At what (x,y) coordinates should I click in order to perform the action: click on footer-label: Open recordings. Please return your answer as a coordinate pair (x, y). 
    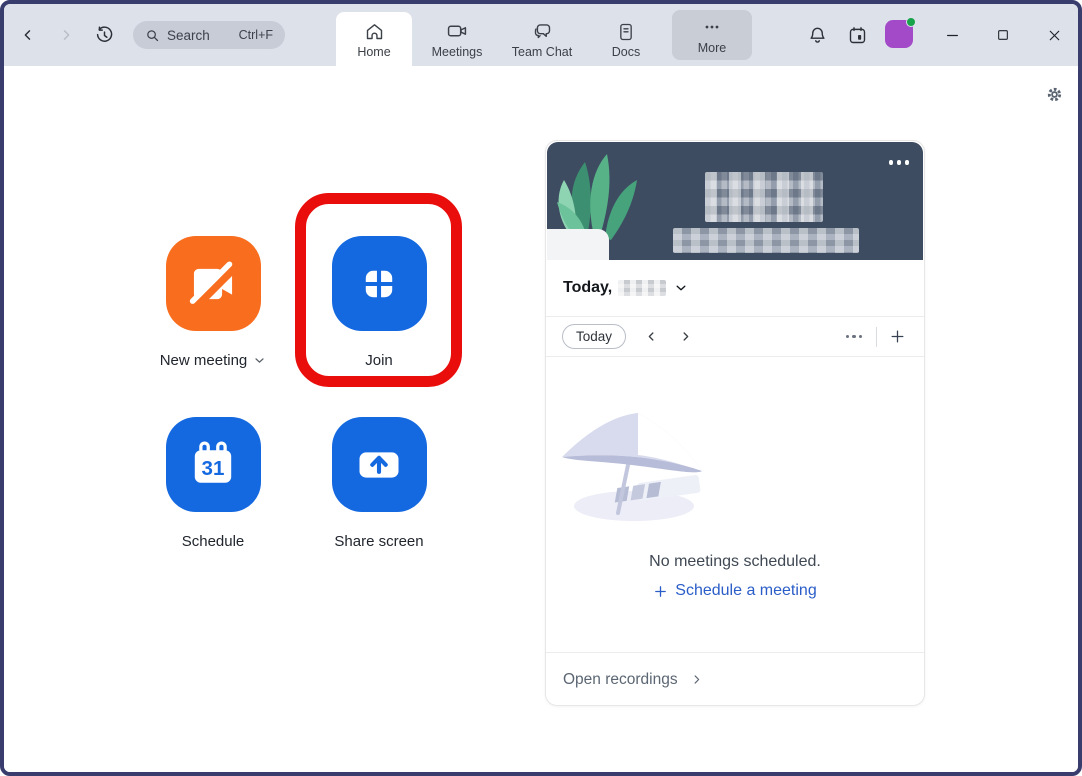
    Looking at the image, I should click on (620, 679).